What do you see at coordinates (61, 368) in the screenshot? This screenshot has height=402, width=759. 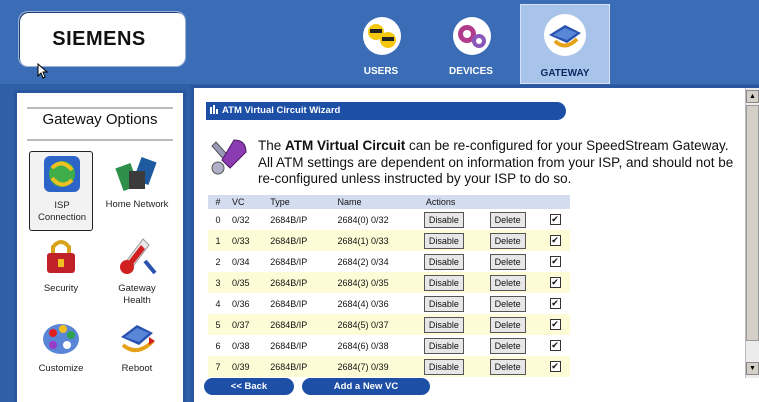 I see `sidebar-item-label: Customize` at bounding box center [61, 368].